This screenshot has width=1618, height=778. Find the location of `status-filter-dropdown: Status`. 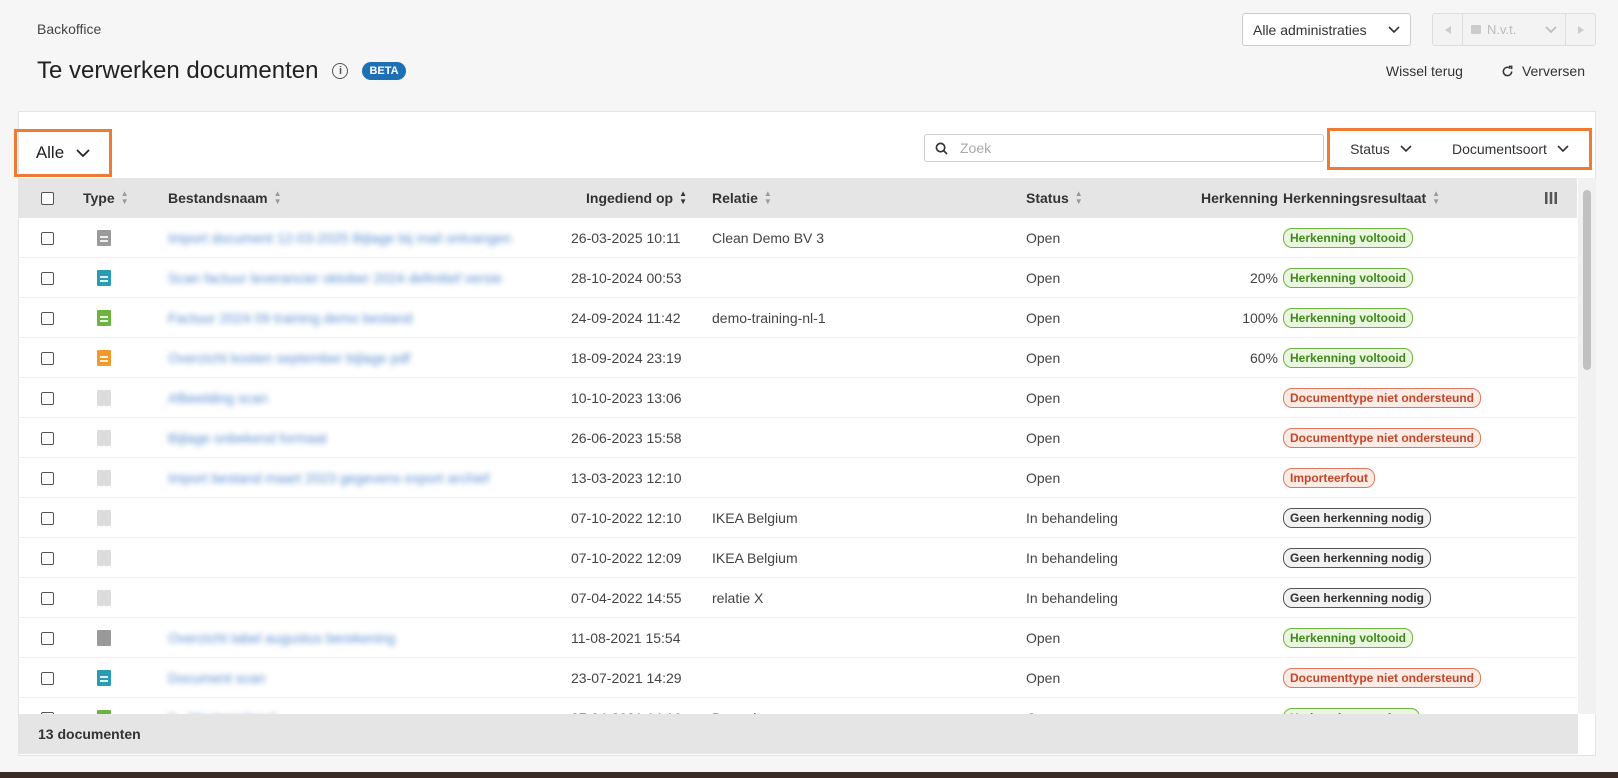

status-filter-dropdown: Status is located at coordinates (1381, 149).